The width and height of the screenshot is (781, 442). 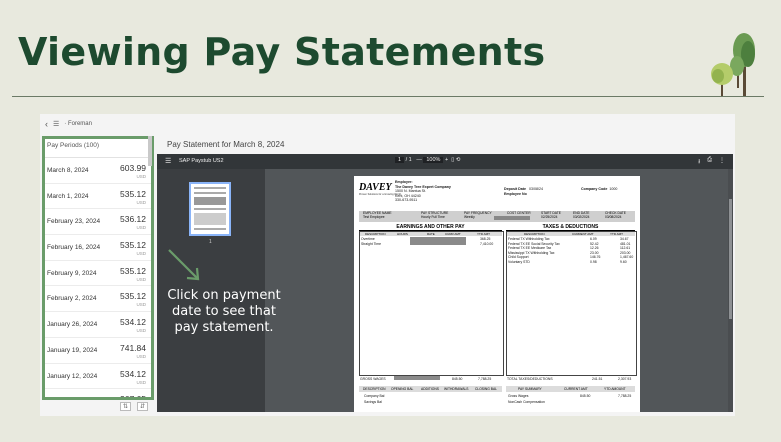 I want to click on sort-descending-icon: ⇵, so click(x=143, y=406).